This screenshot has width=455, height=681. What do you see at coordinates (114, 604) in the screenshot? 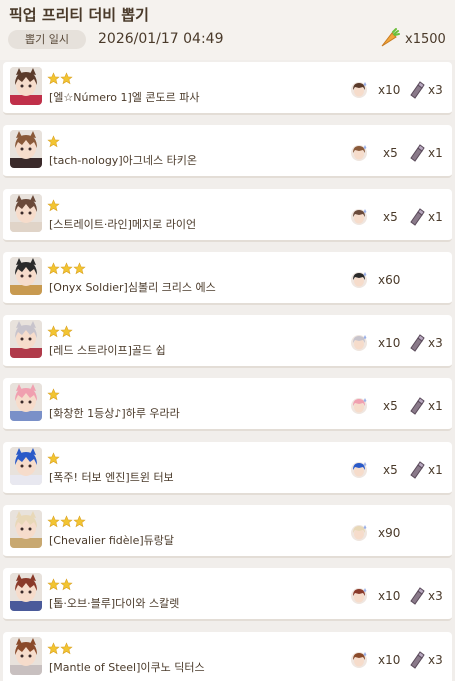
I see `character-name: [톱·오브·블루]다이와 스칼렛` at bounding box center [114, 604].